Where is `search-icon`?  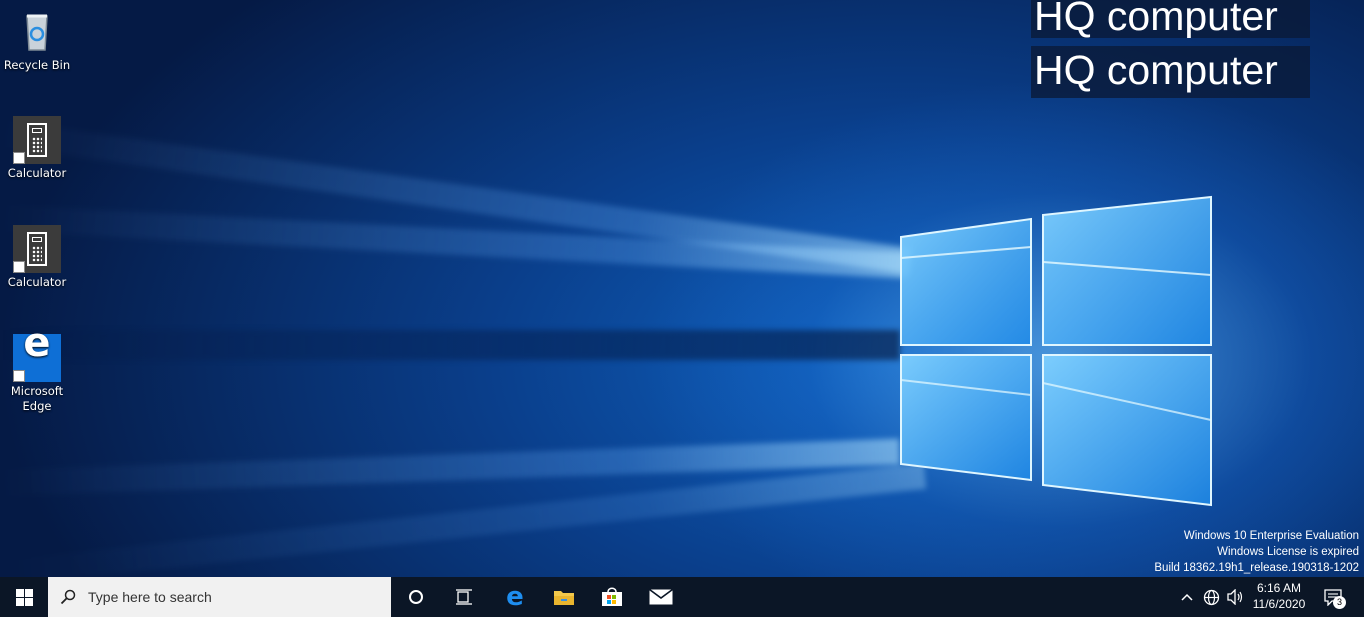
search-icon is located at coordinates (68, 597).